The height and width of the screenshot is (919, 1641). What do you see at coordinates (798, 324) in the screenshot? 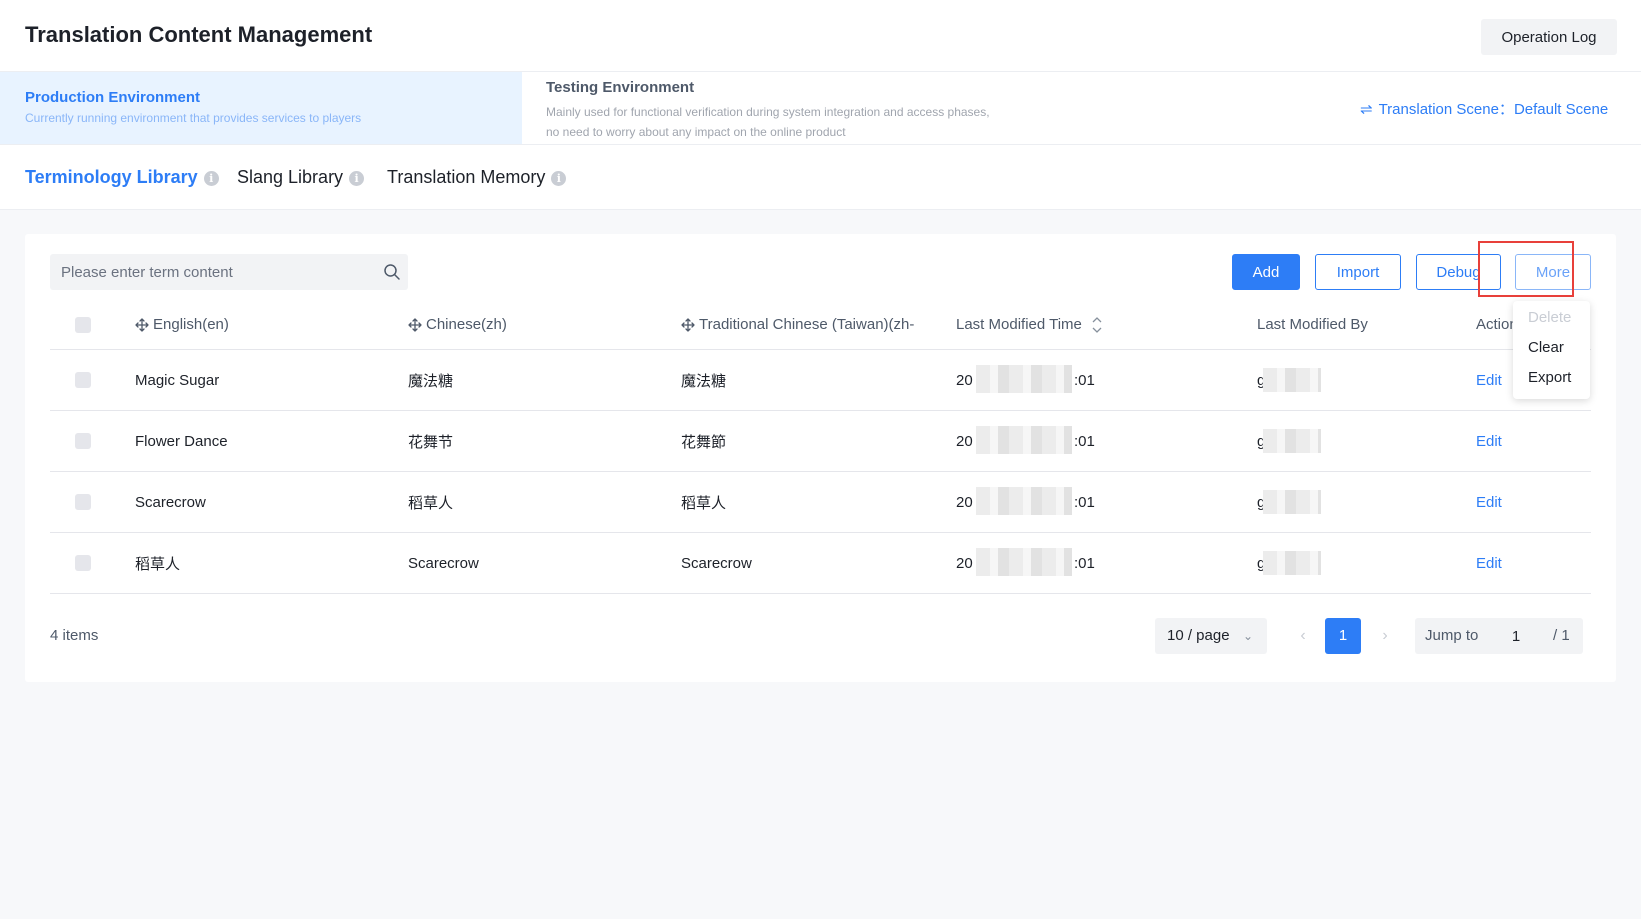
I see `col-header-traditional: Traditional Chinese (Taiwan)(zh-` at bounding box center [798, 324].